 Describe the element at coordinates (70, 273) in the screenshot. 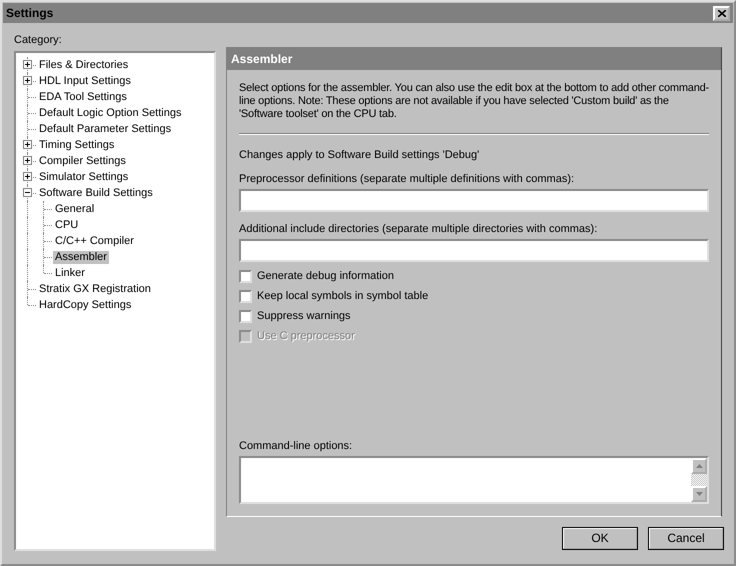

I see `tree-item: Linker` at that location.